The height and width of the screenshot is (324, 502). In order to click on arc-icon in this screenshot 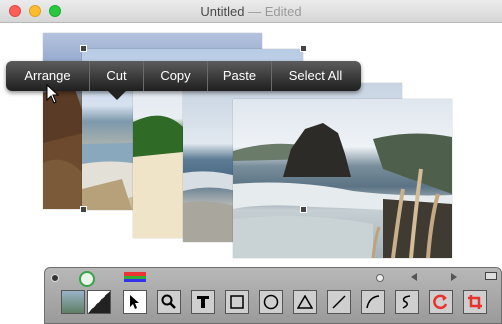, I will do `click(373, 302)`.